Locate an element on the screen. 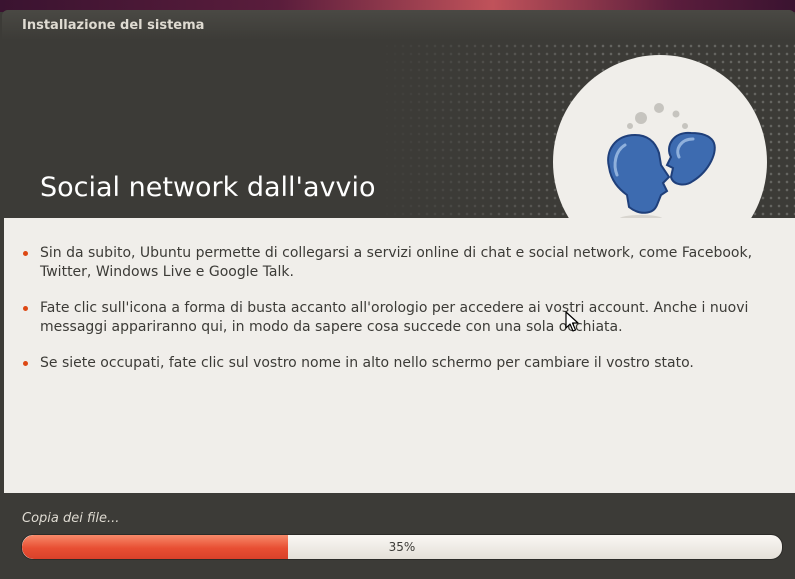  window-titlebar: Installazione del sistema is located at coordinates (398, 25).